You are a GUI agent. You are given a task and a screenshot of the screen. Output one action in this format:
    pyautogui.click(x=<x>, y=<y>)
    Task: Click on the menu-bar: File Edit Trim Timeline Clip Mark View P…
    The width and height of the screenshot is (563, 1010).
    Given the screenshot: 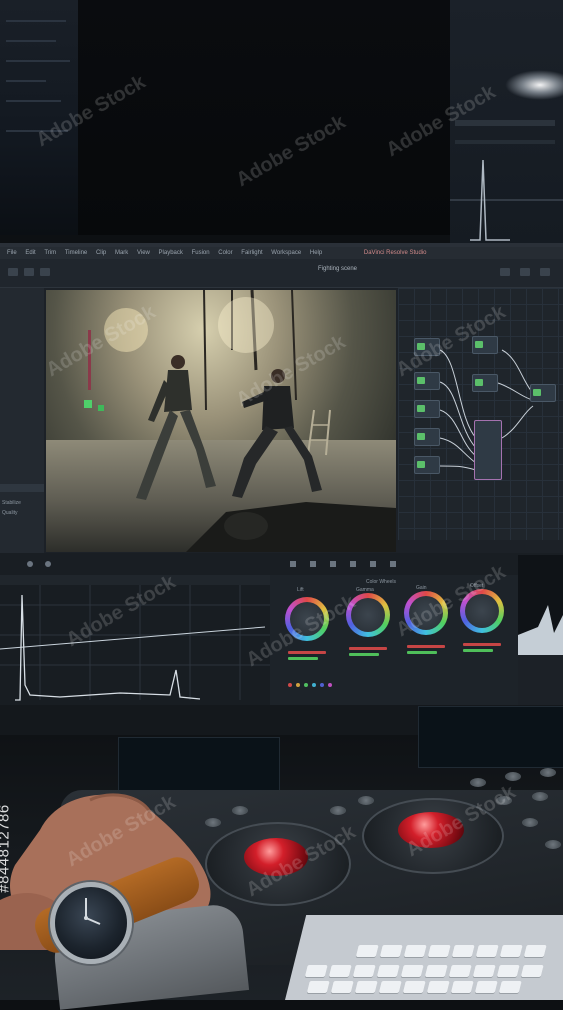 What is the action you would take?
    pyautogui.click(x=281, y=253)
    